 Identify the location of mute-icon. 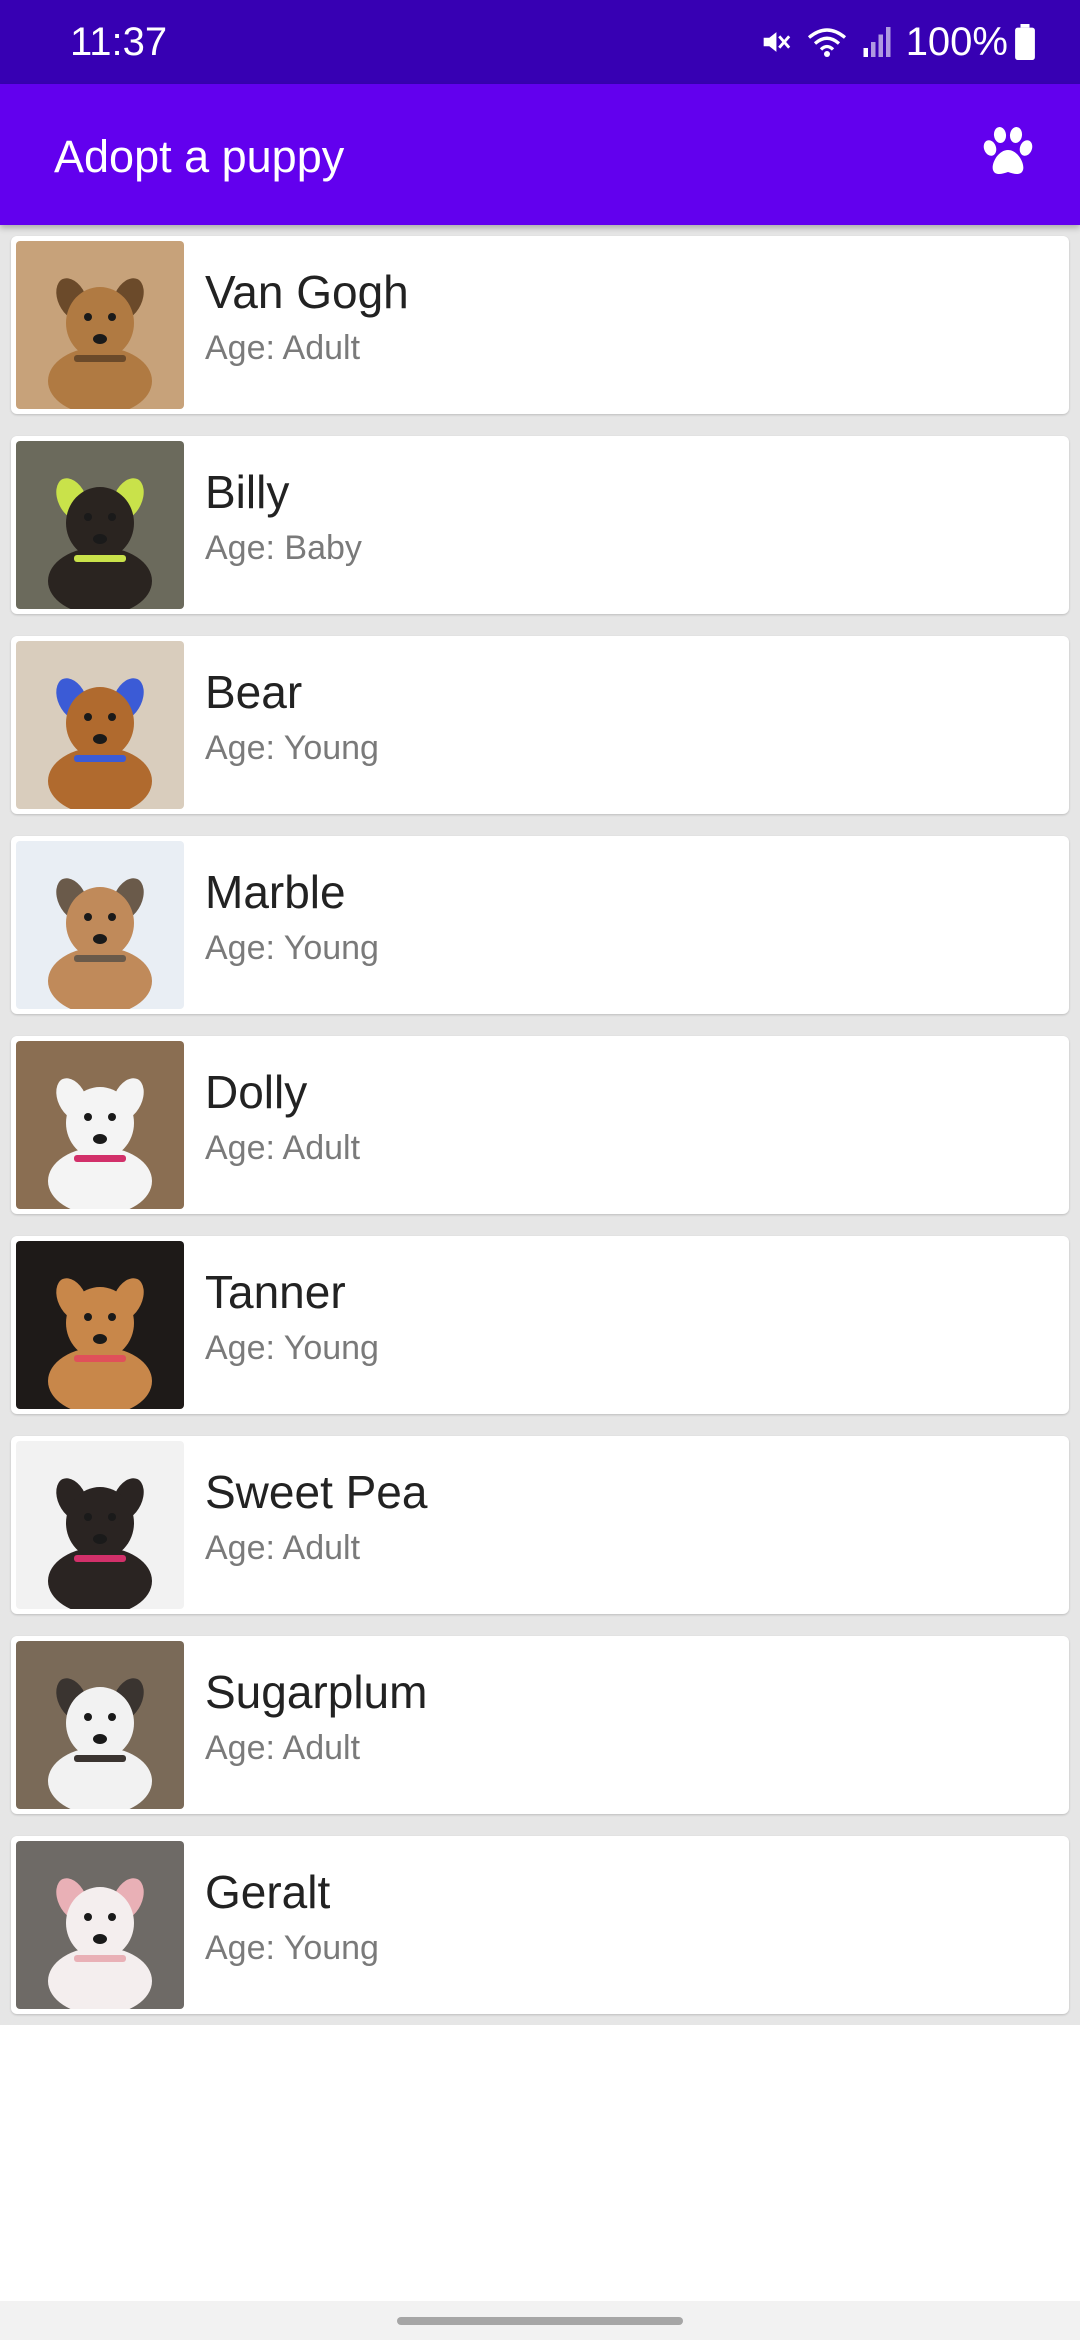
(775, 42).